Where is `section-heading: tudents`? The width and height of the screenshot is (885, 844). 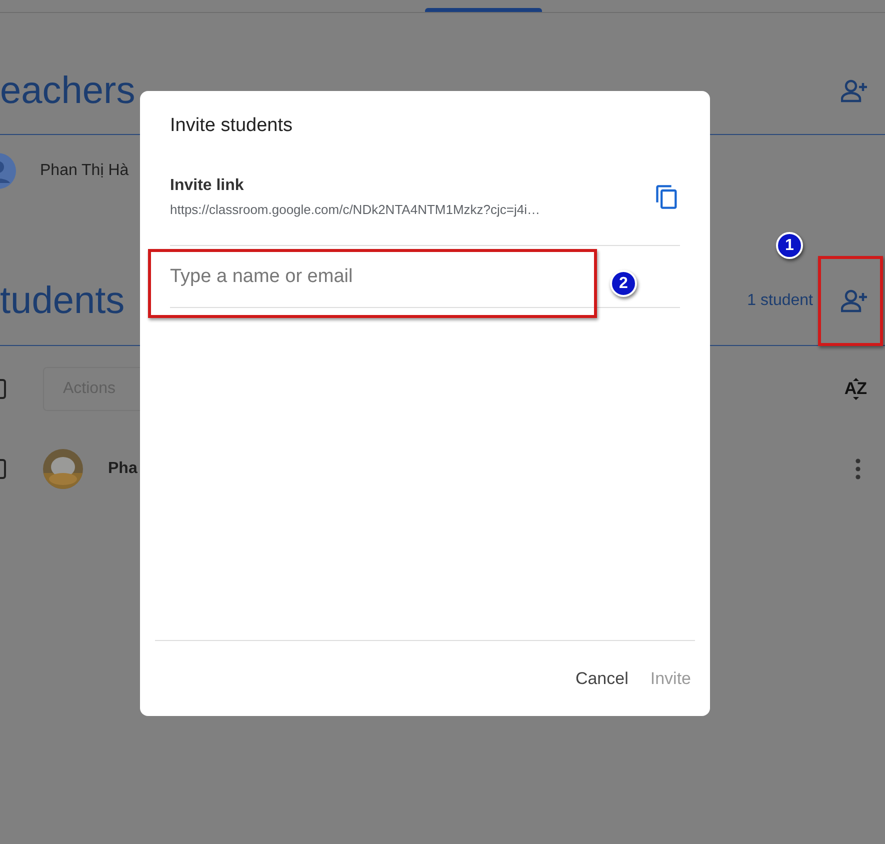
section-heading: tudents is located at coordinates (62, 301).